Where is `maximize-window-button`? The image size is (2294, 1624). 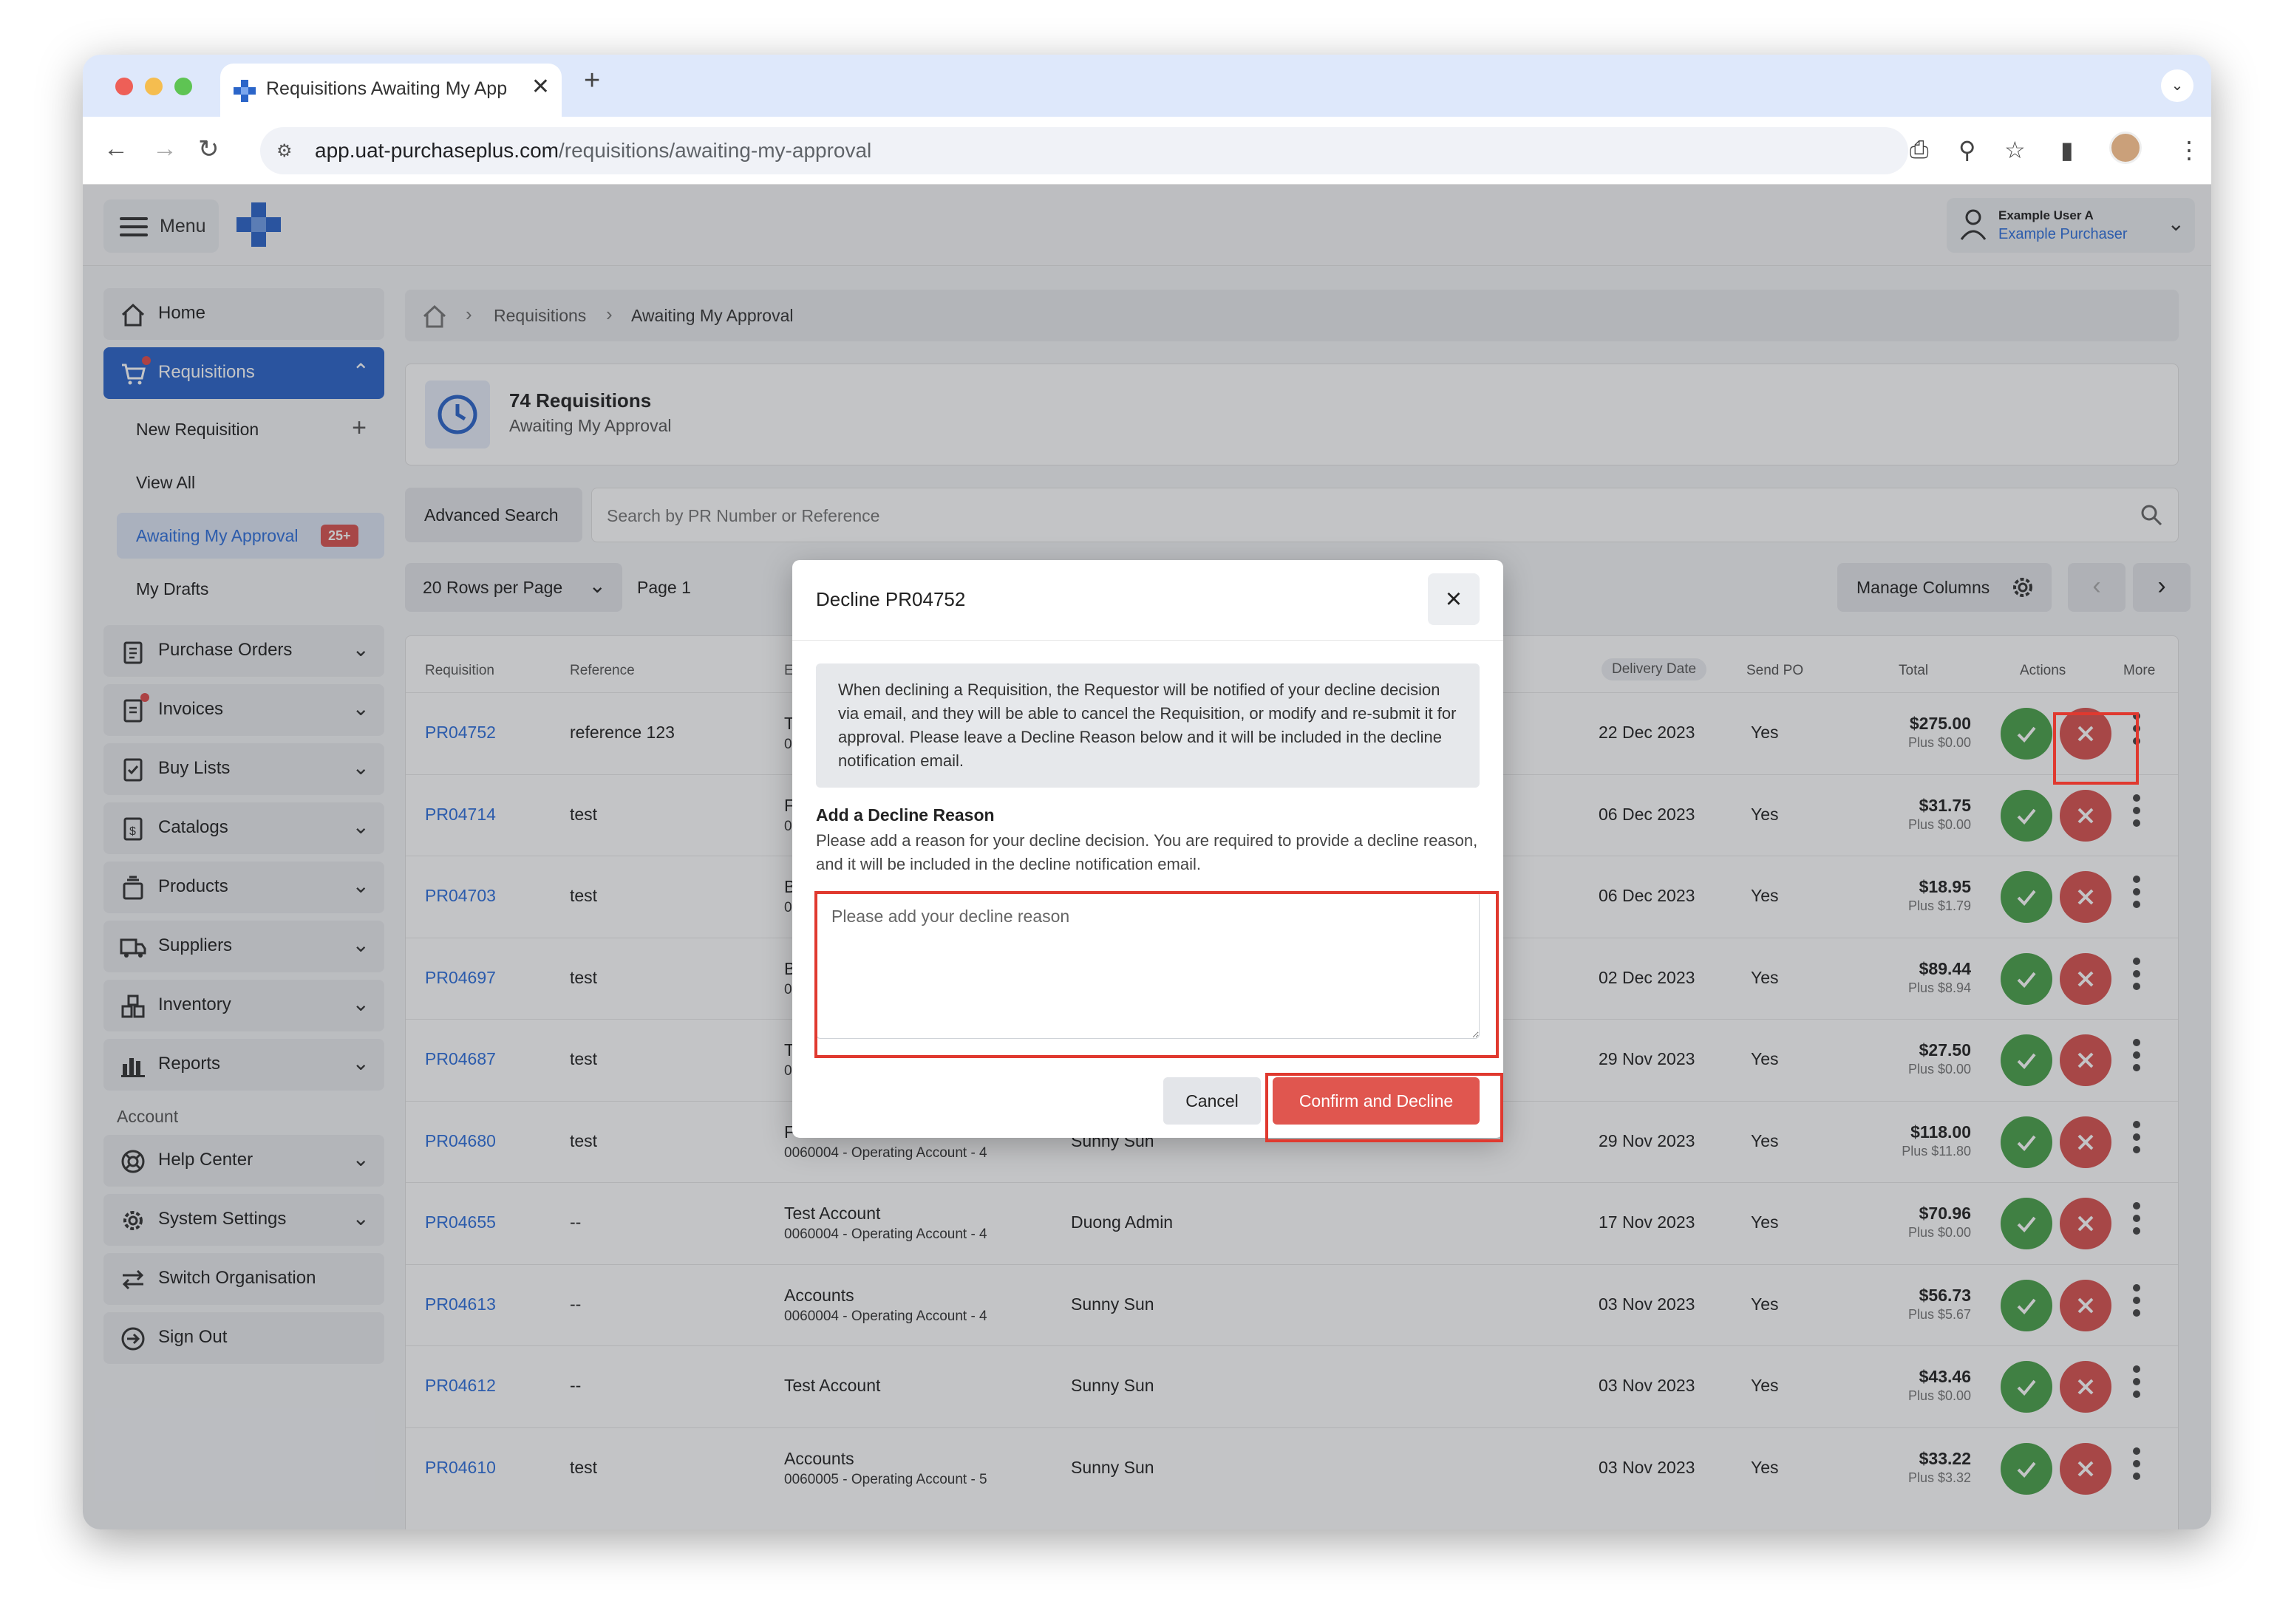
maximize-window-button is located at coordinates (183, 86).